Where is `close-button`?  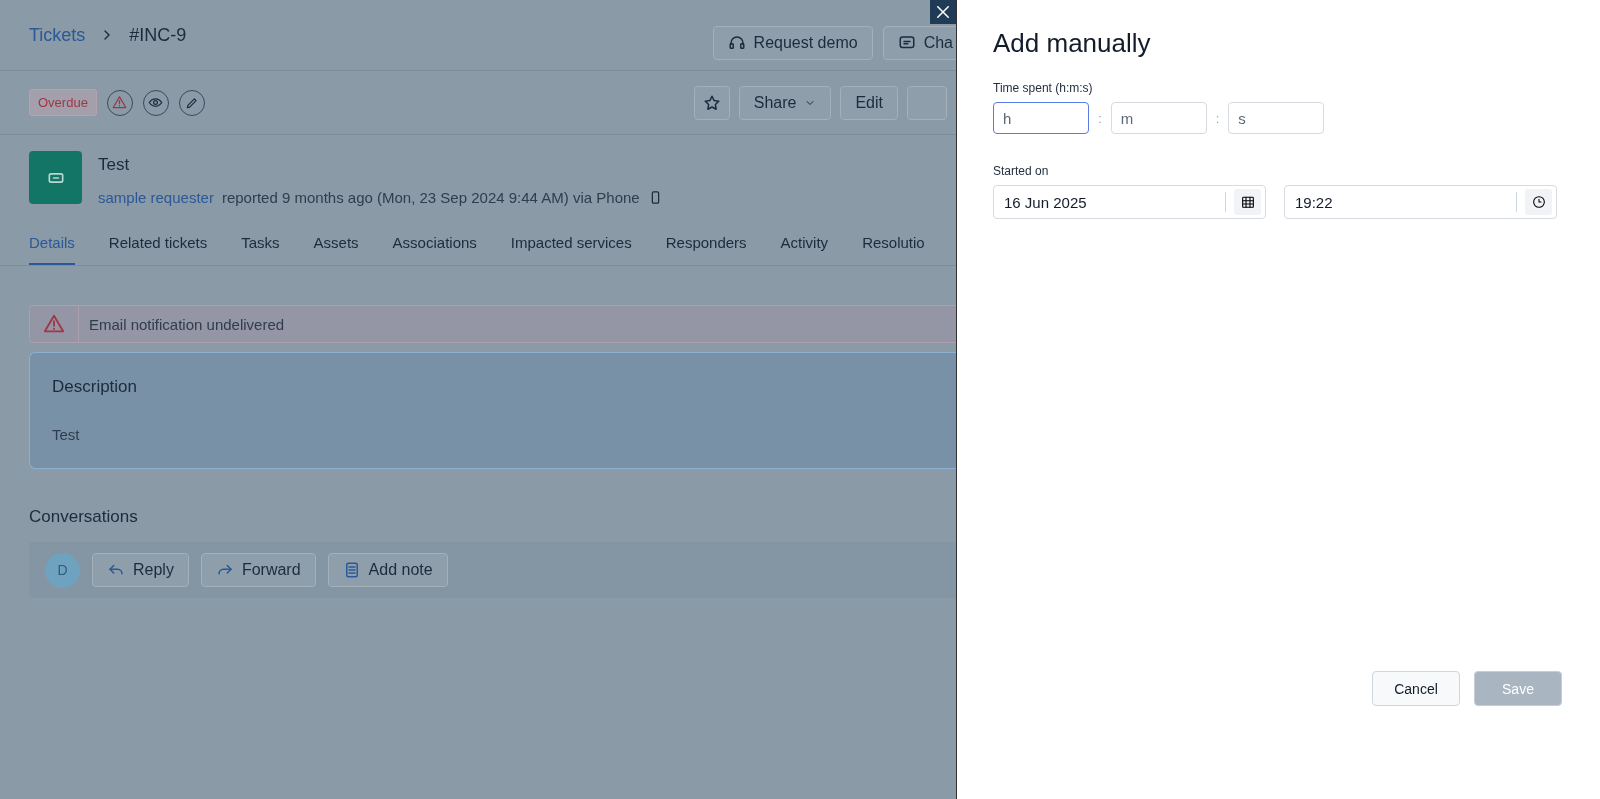
close-button is located at coordinates (943, 12).